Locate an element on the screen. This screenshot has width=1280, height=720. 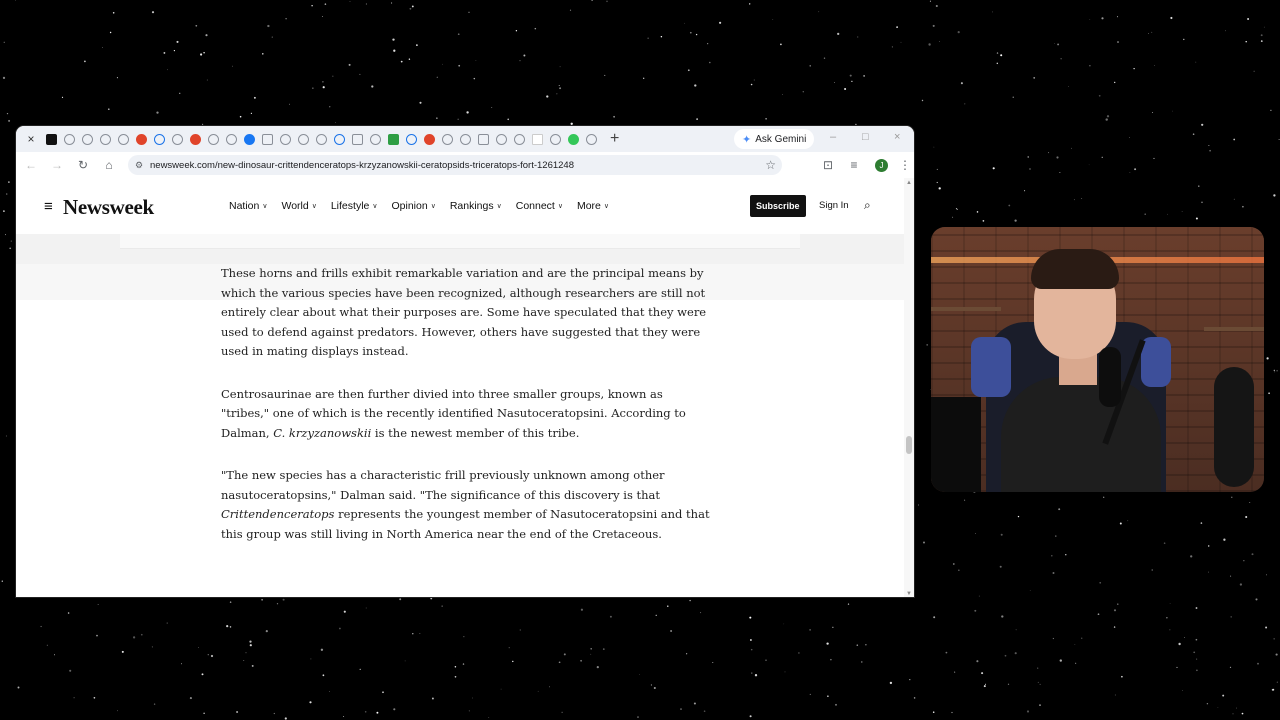
nav-item-connect: Connect ∨ is located at coordinates (539, 206).